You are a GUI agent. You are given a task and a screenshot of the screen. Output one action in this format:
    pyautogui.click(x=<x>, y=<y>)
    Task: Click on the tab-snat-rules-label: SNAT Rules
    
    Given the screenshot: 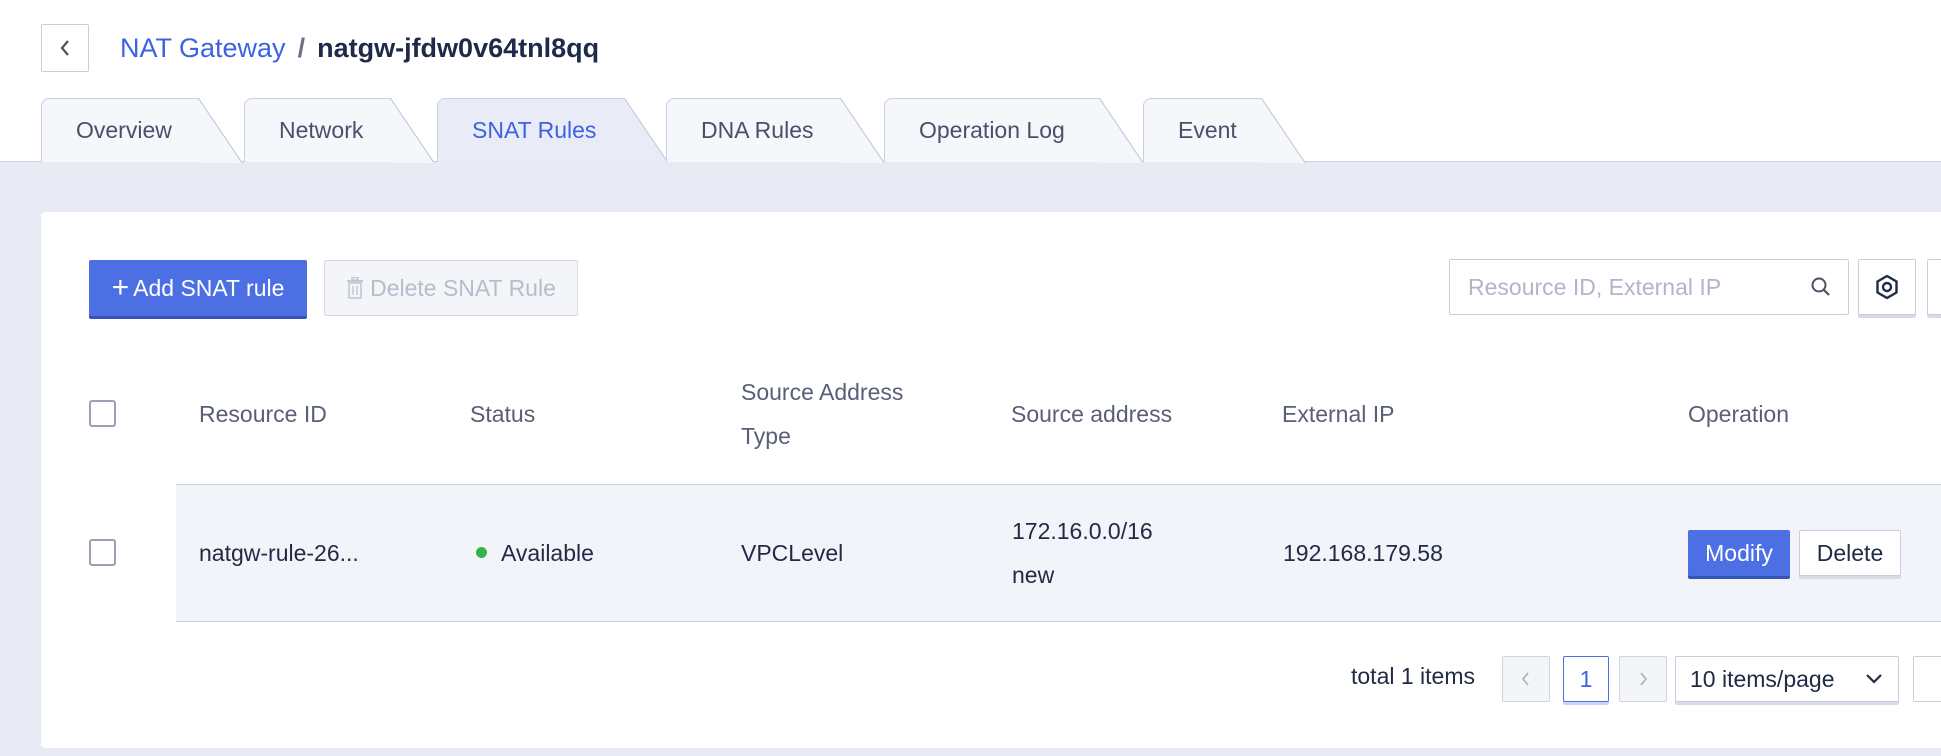 What is the action you would take?
    pyautogui.click(x=534, y=130)
    